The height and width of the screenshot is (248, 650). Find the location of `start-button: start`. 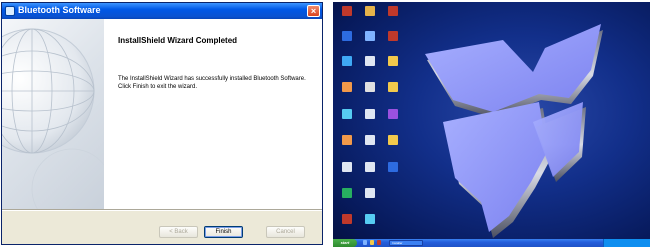

start-button: start is located at coordinates (345, 243).